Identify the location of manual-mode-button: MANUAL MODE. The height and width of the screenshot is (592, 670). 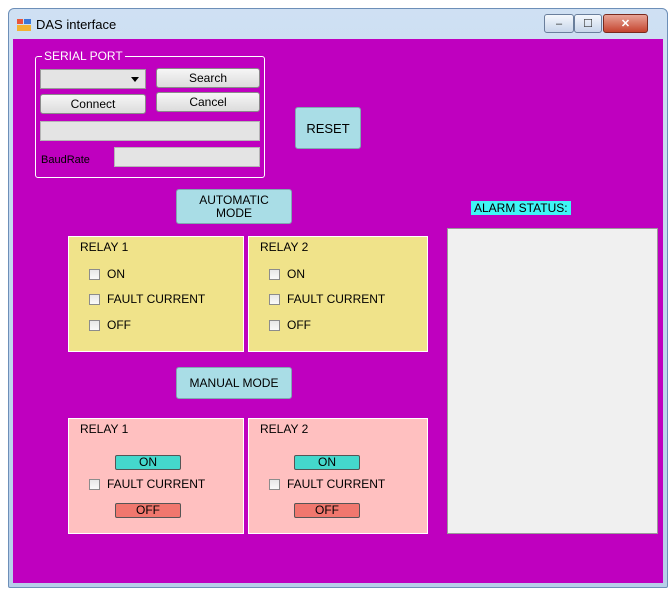
(234, 383).